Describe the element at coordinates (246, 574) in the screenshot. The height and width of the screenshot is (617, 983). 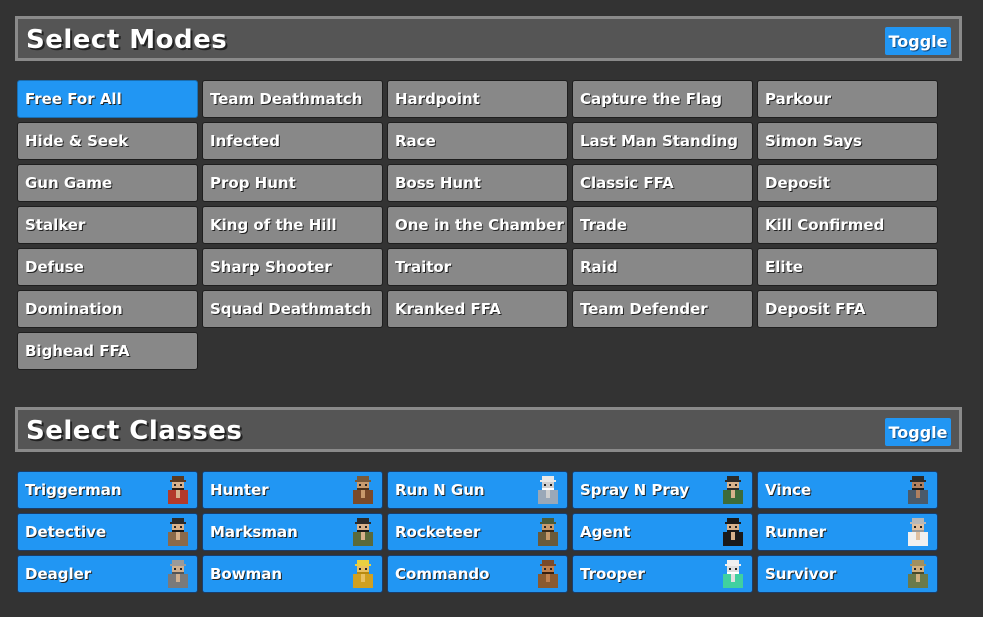
I see `class-label: Bowman` at that location.